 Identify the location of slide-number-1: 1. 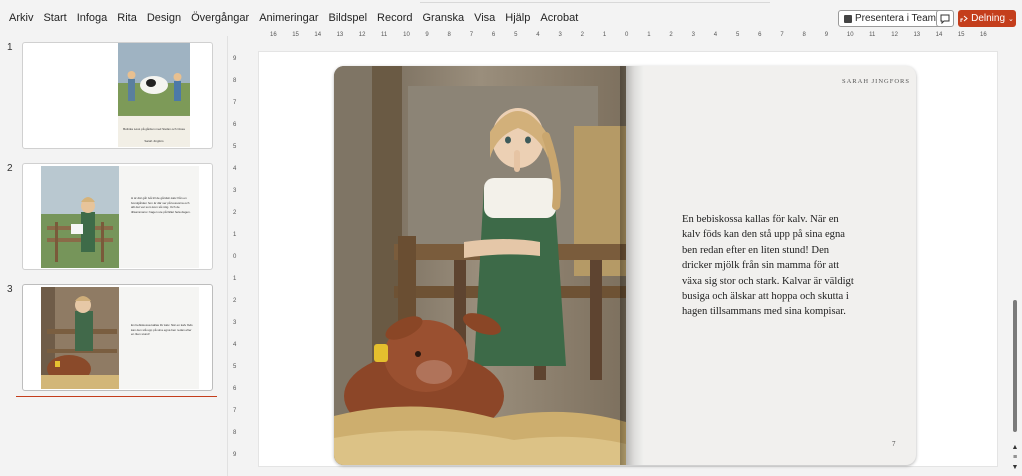
(10, 47).